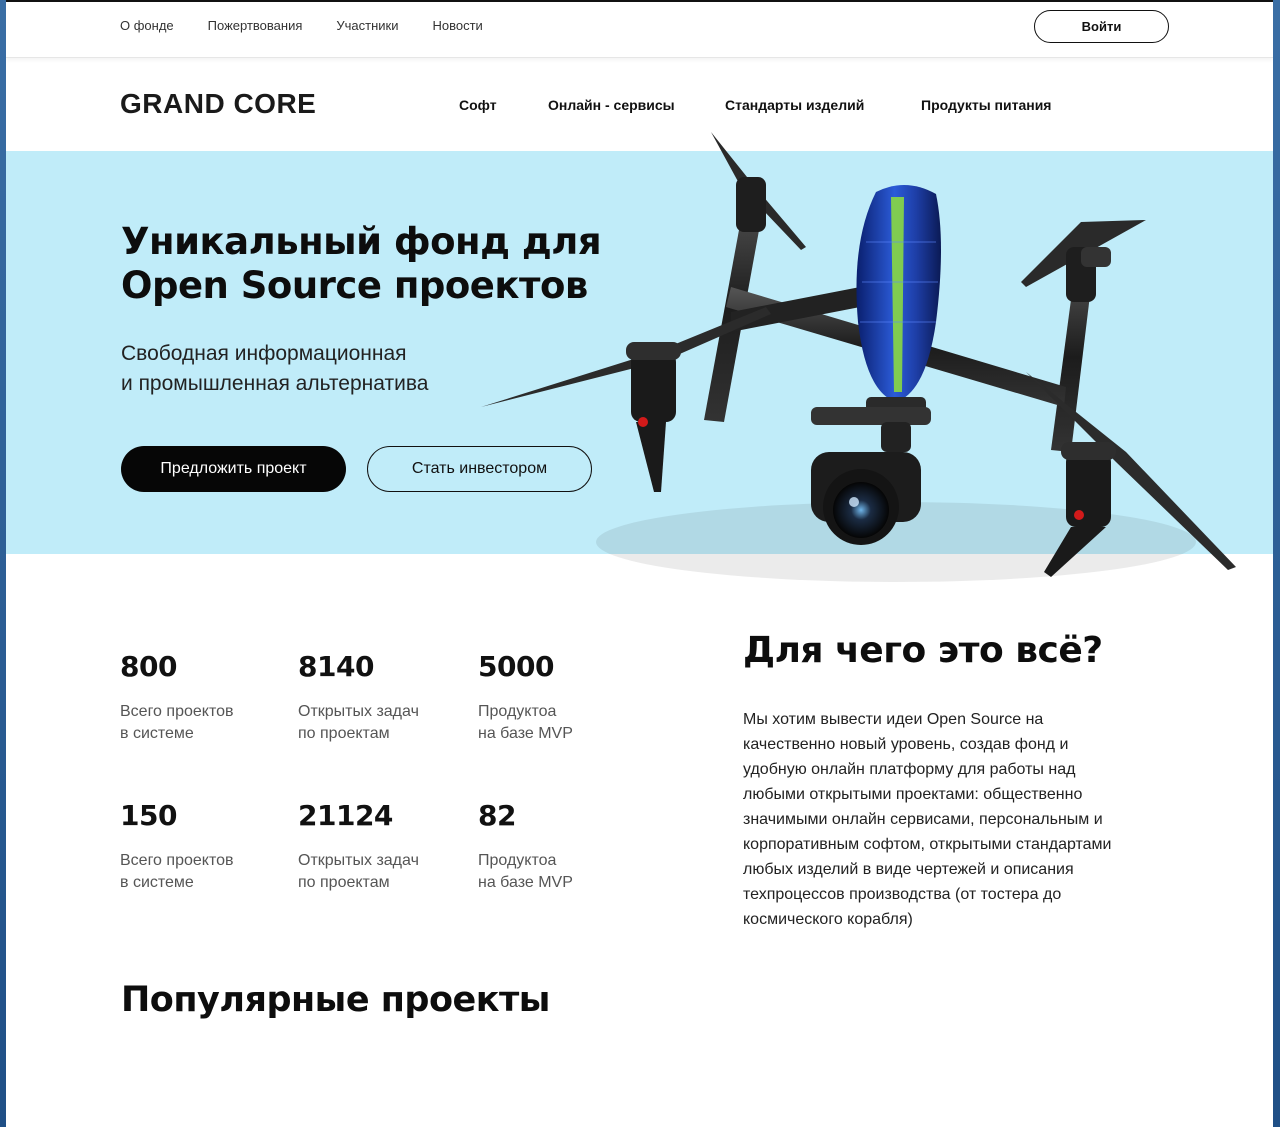 The width and height of the screenshot is (1280, 1127). I want to click on stat-value: 800, so click(148, 666).